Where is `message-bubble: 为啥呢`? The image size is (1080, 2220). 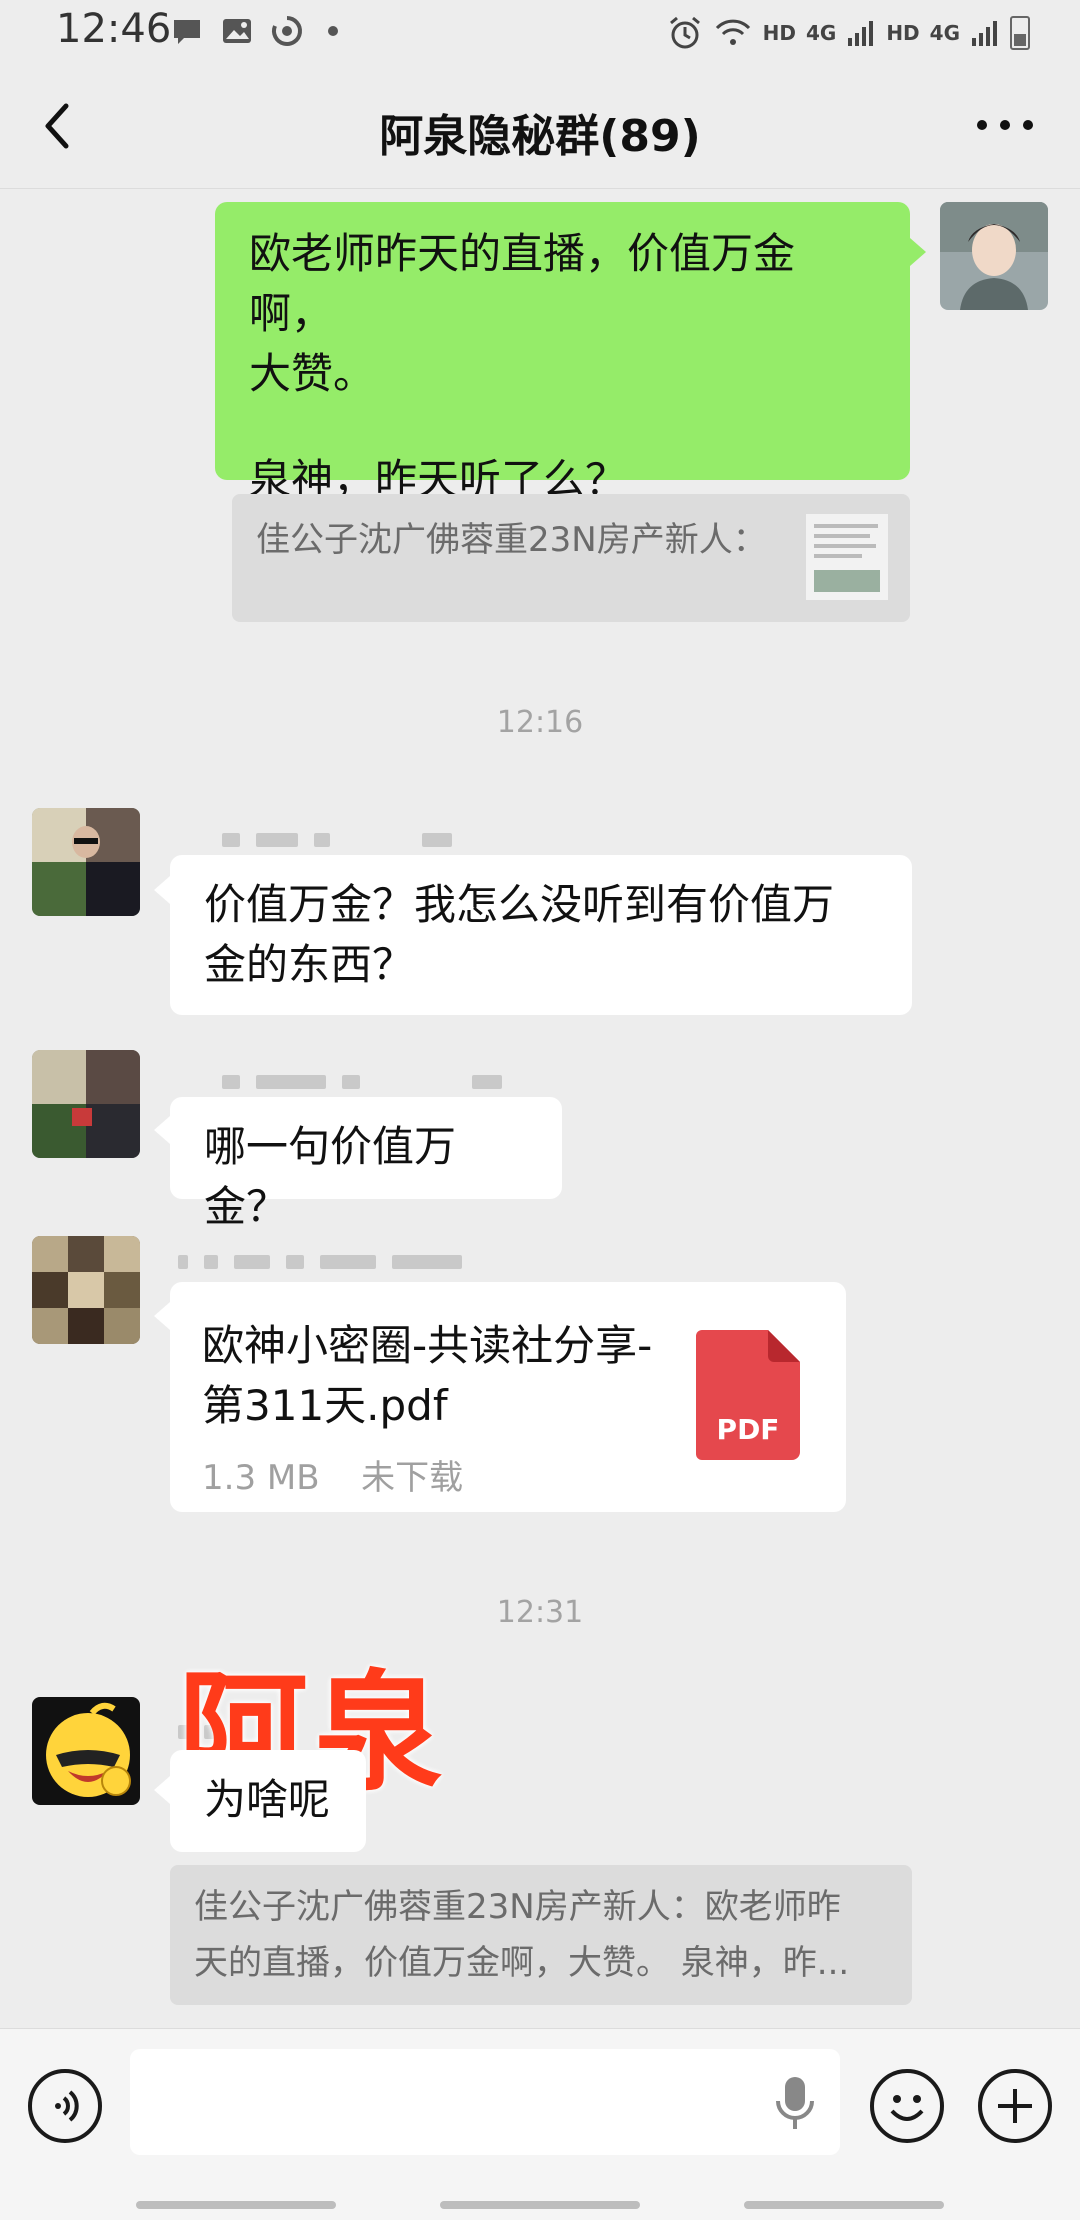 message-bubble: 为啥呢 is located at coordinates (268, 1801).